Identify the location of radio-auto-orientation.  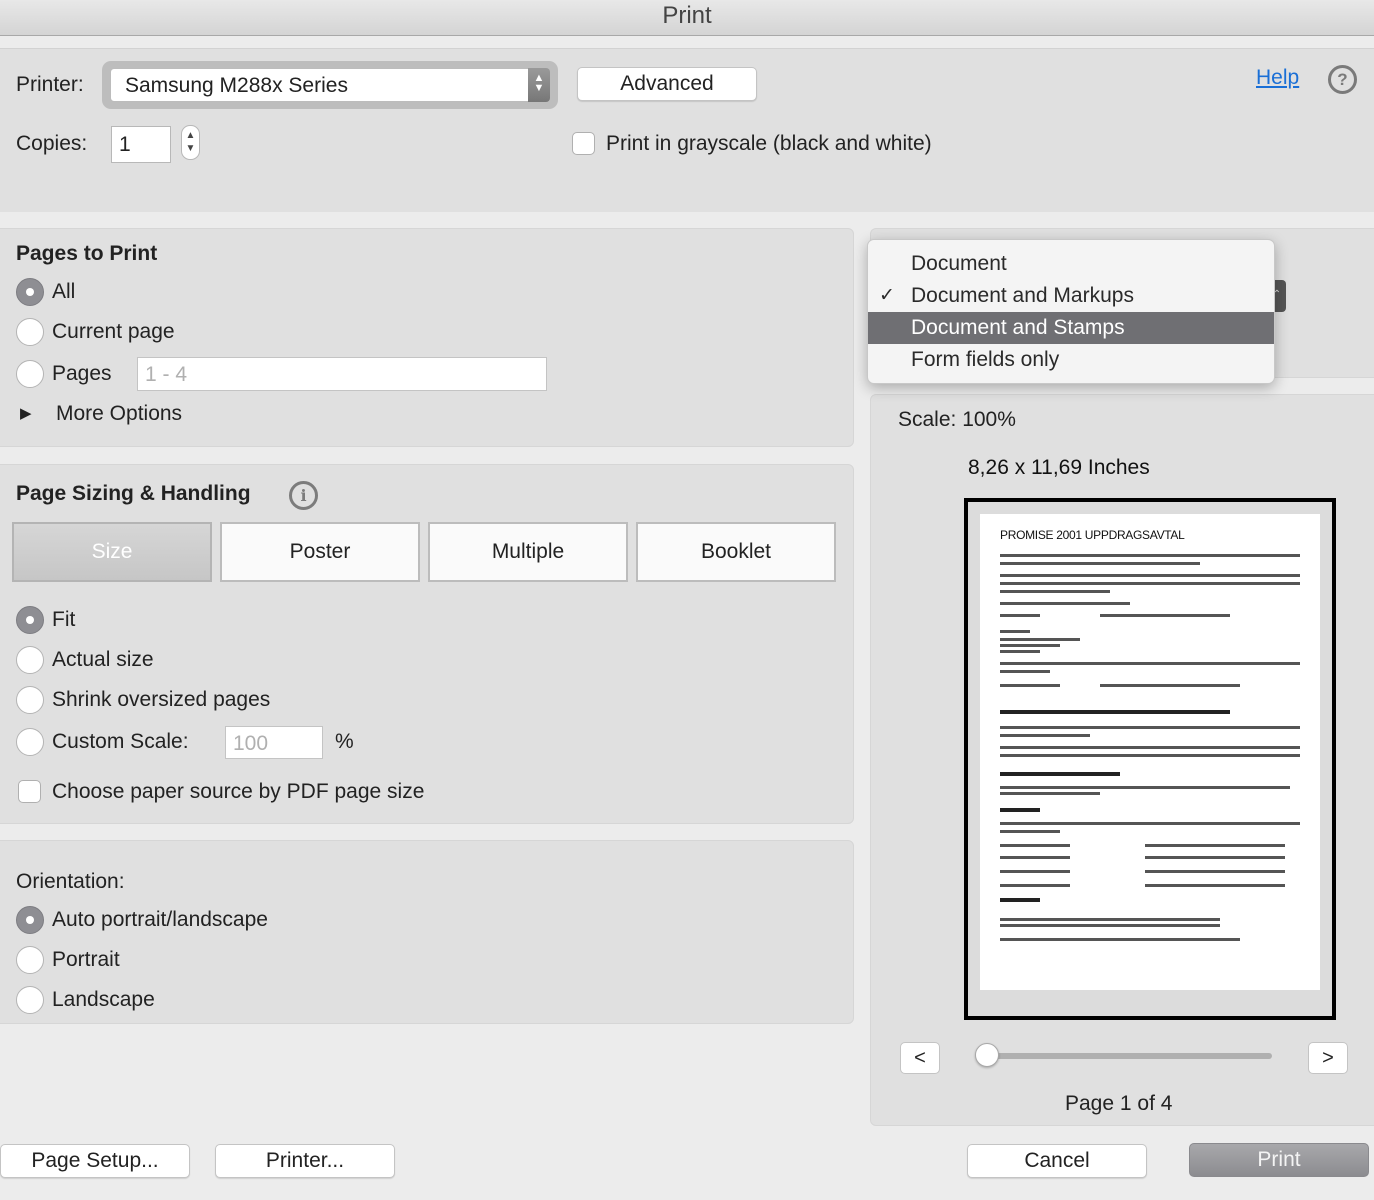
(30, 920).